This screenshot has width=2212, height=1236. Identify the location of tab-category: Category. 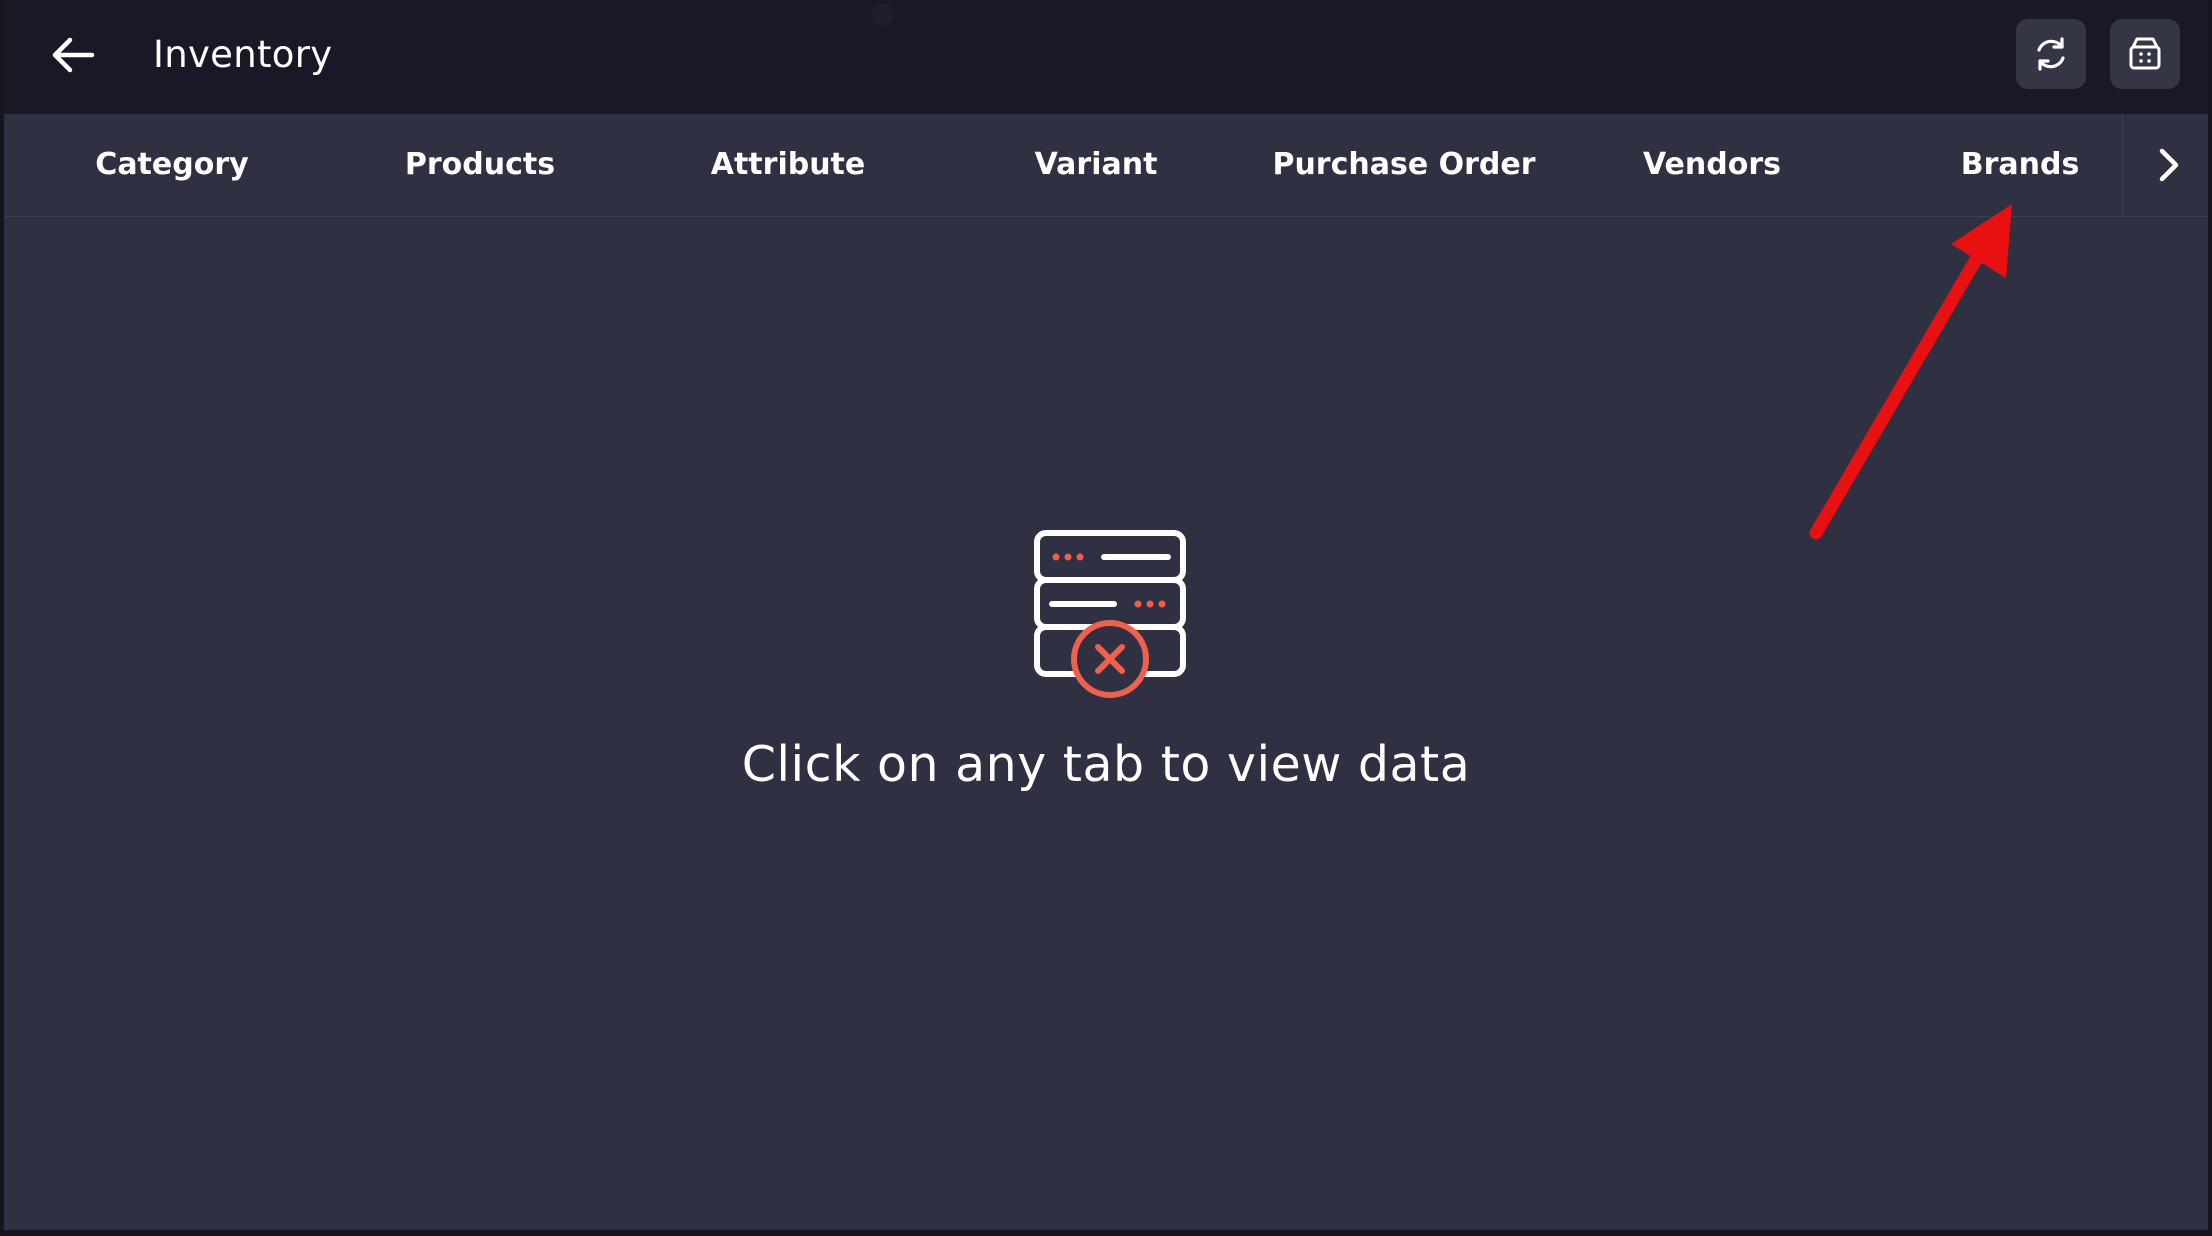
(172, 165).